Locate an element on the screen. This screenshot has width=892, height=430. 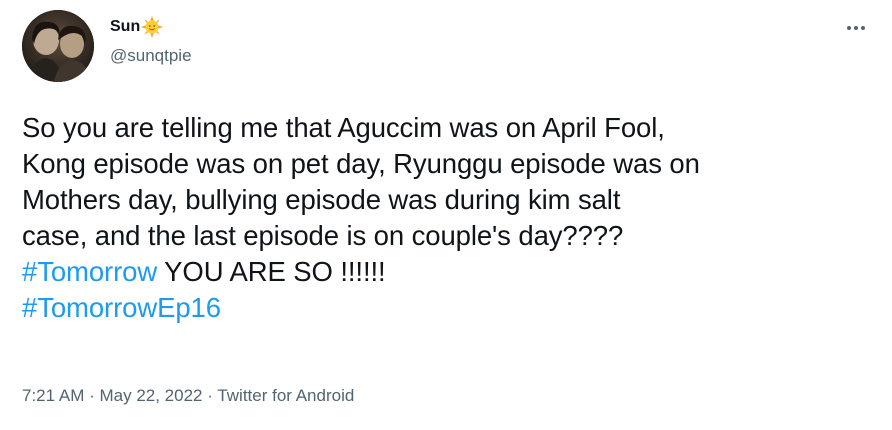
tweet-time: 7:21 AM is located at coordinates (53, 395).